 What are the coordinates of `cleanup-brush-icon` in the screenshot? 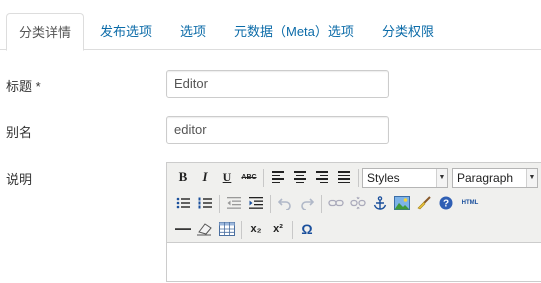 It's located at (424, 203).